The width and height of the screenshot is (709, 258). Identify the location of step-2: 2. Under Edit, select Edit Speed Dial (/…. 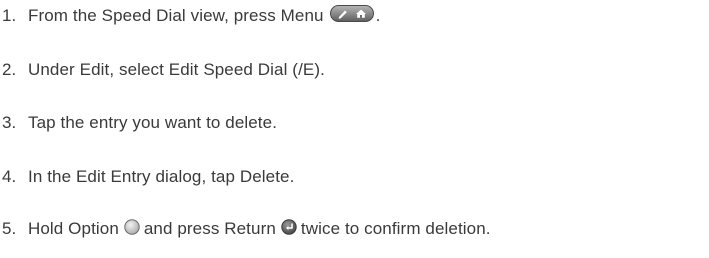
(162, 70).